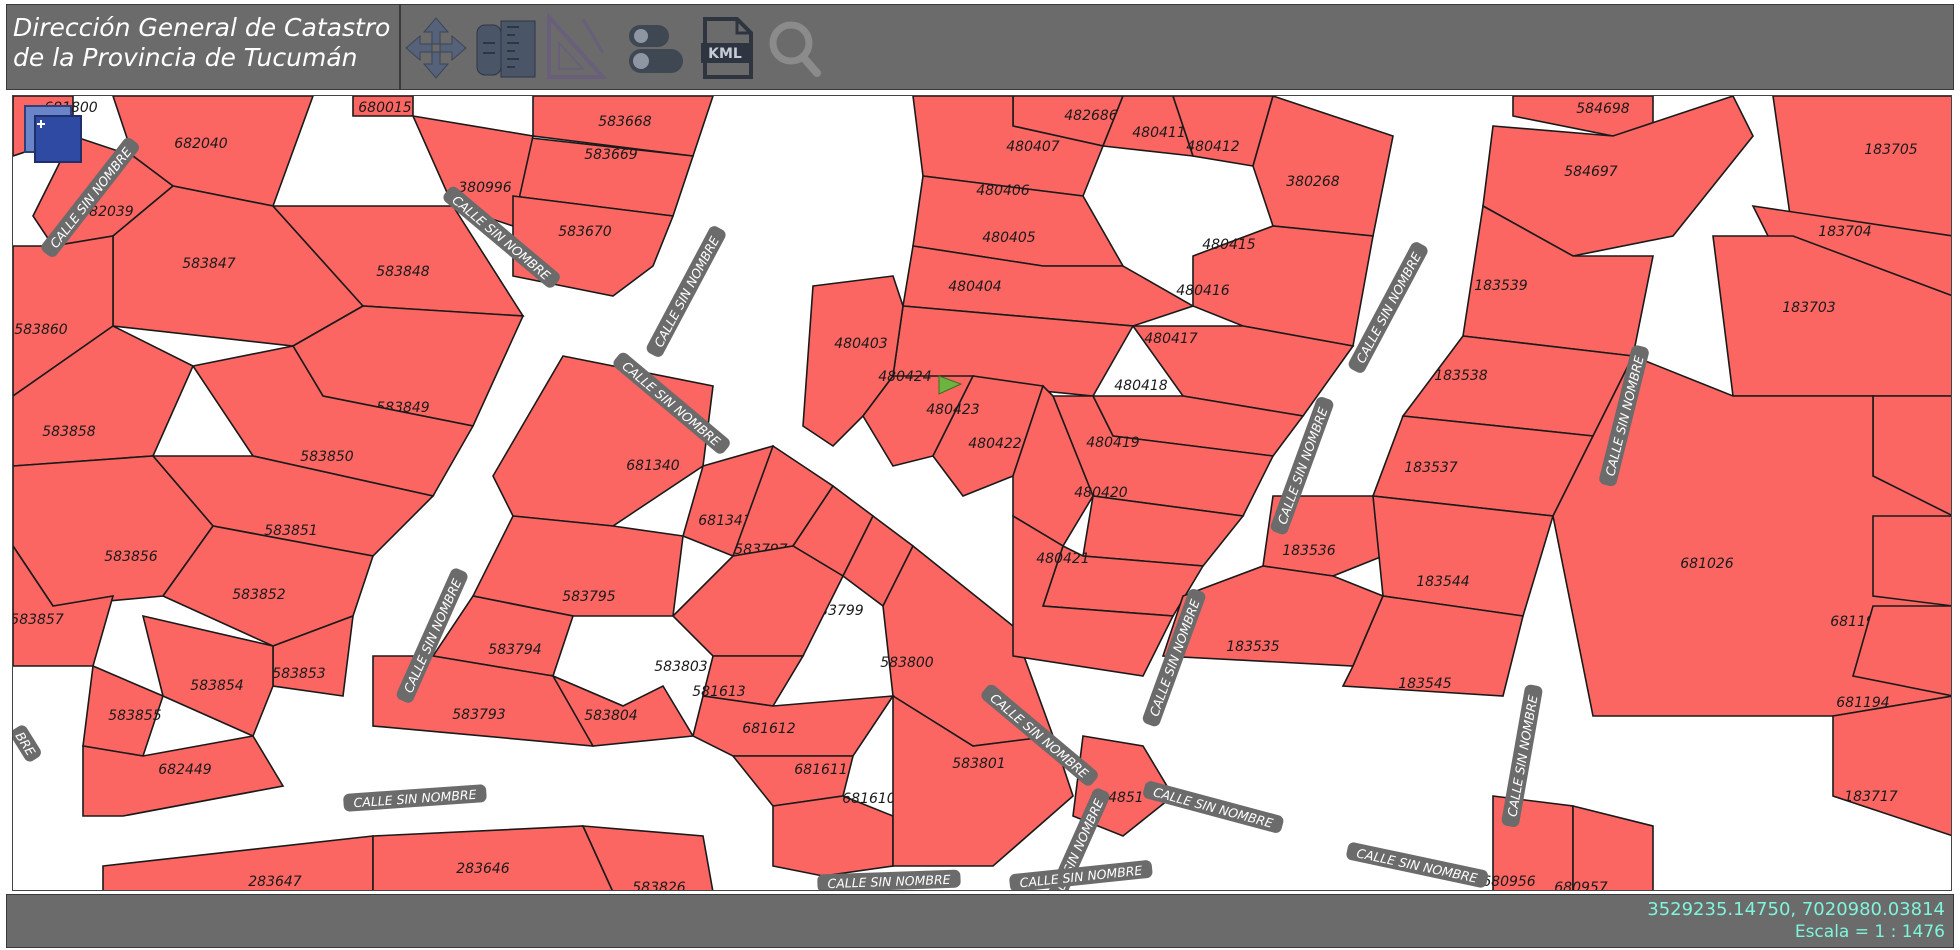 The width and height of the screenshot is (1960, 950). I want to click on parcel-label: 480405, so click(1009, 238).